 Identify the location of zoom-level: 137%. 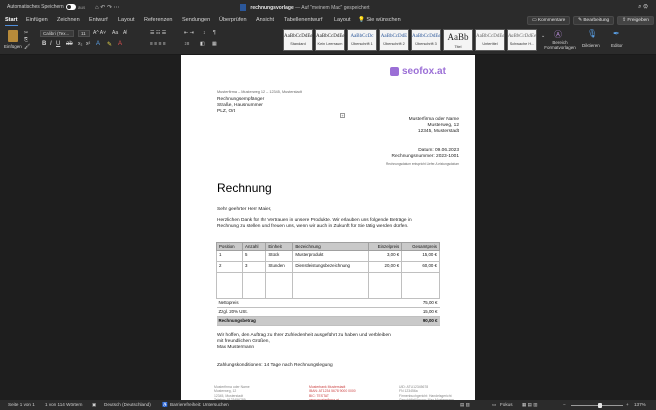
(640, 404).